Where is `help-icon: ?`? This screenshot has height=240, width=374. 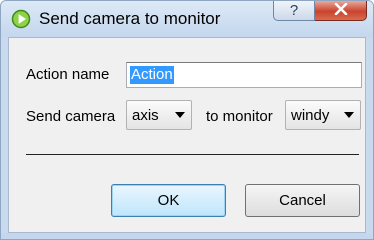 help-icon: ? is located at coordinates (294, 10).